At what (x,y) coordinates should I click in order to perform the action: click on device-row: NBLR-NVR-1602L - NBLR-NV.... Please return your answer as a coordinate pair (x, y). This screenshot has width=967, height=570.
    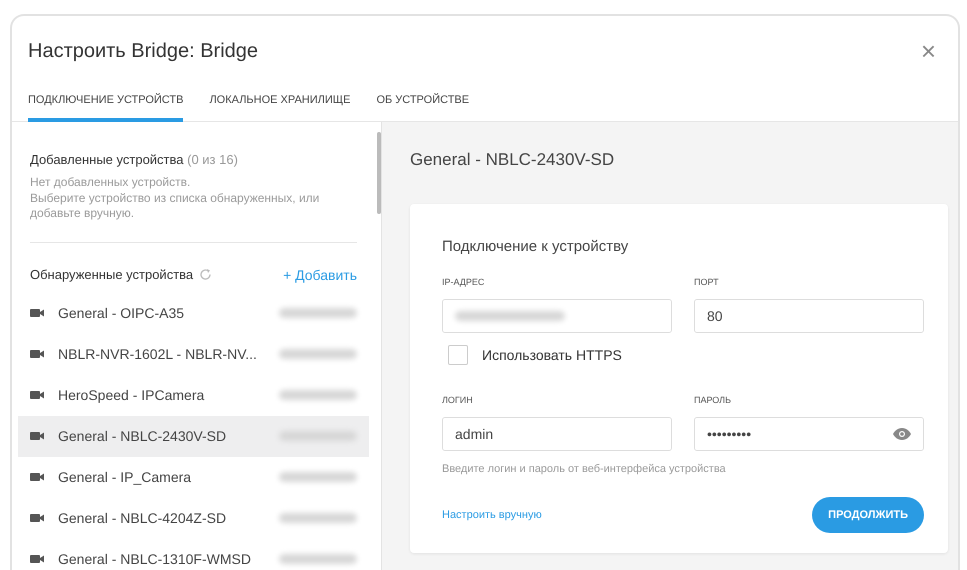
    Looking at the image, I should click on (193, 354).